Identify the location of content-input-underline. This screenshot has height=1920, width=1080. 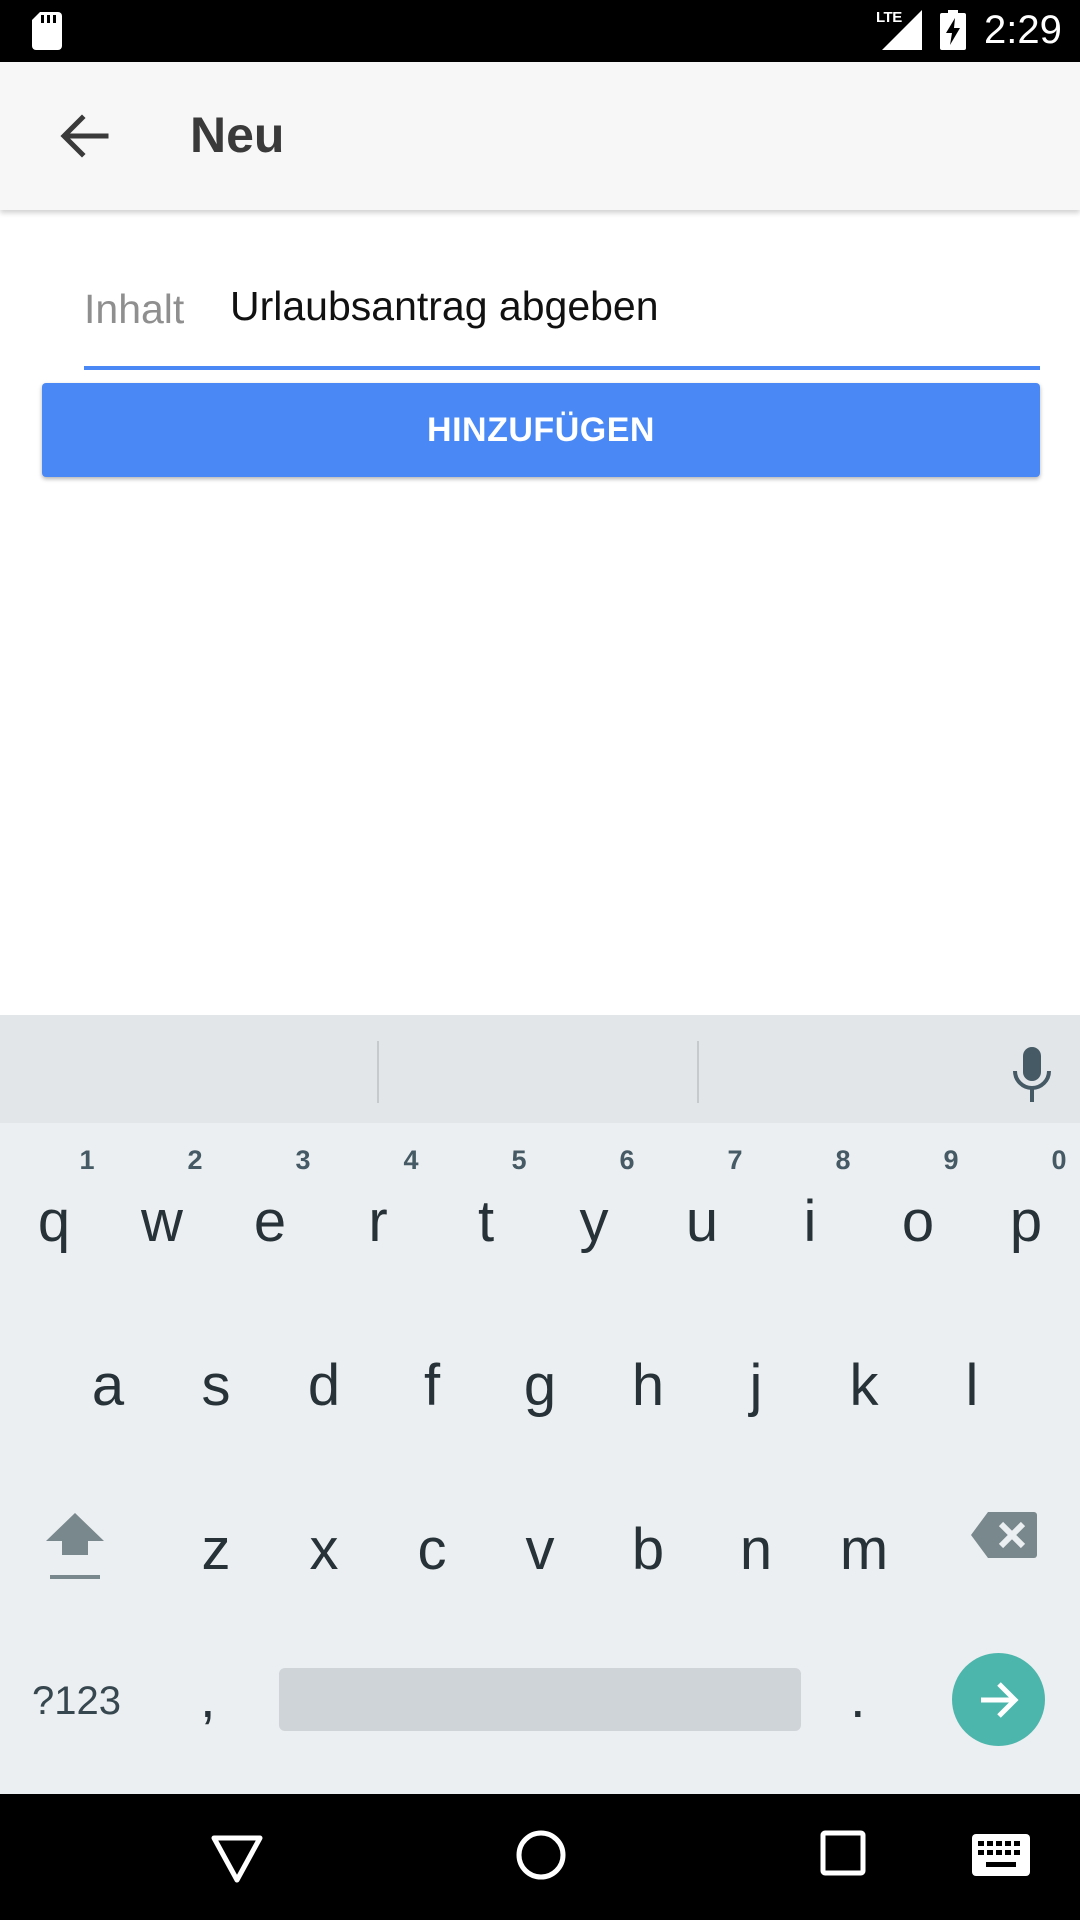
(562, 368).